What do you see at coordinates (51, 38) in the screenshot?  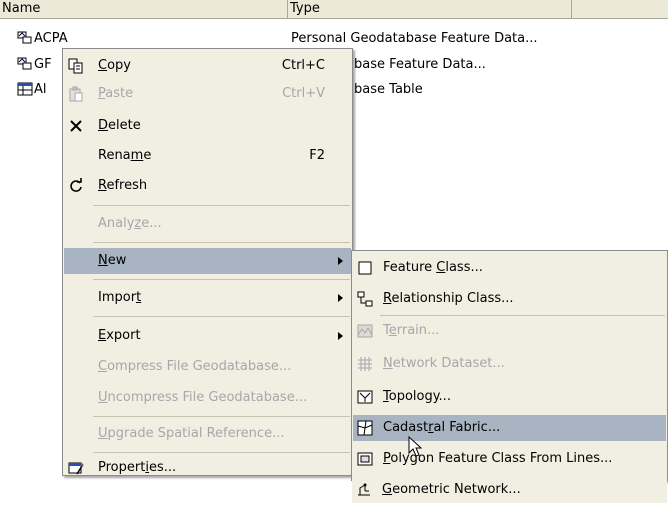 I see `item-name: ACPA` at bounding box center [51, 38].